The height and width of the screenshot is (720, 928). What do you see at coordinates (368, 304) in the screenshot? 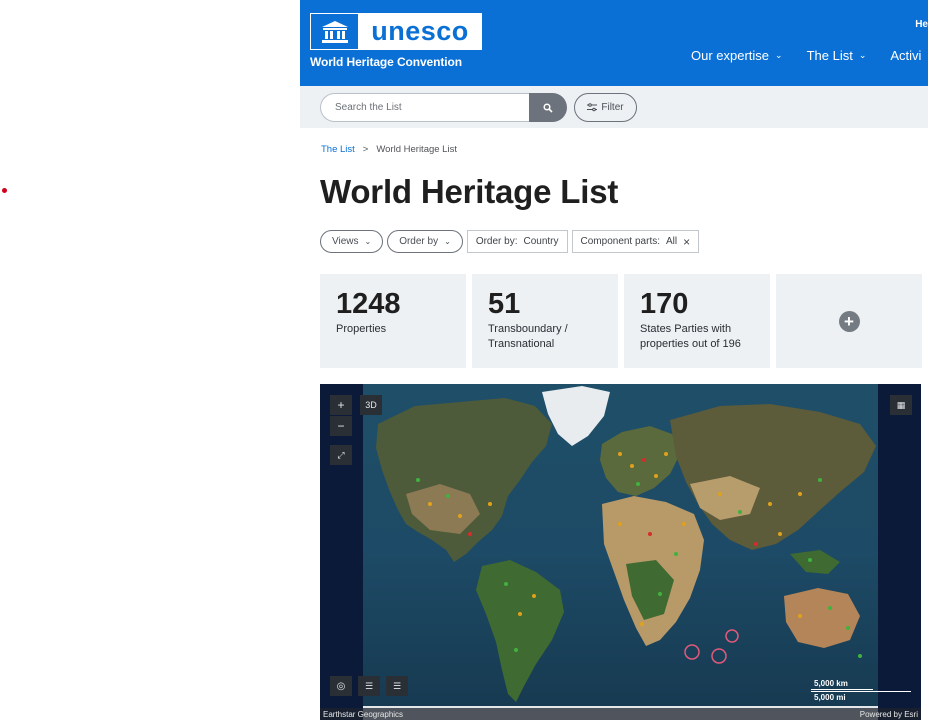
I see `stat-number: 1248` at bounding box center [368, 304].